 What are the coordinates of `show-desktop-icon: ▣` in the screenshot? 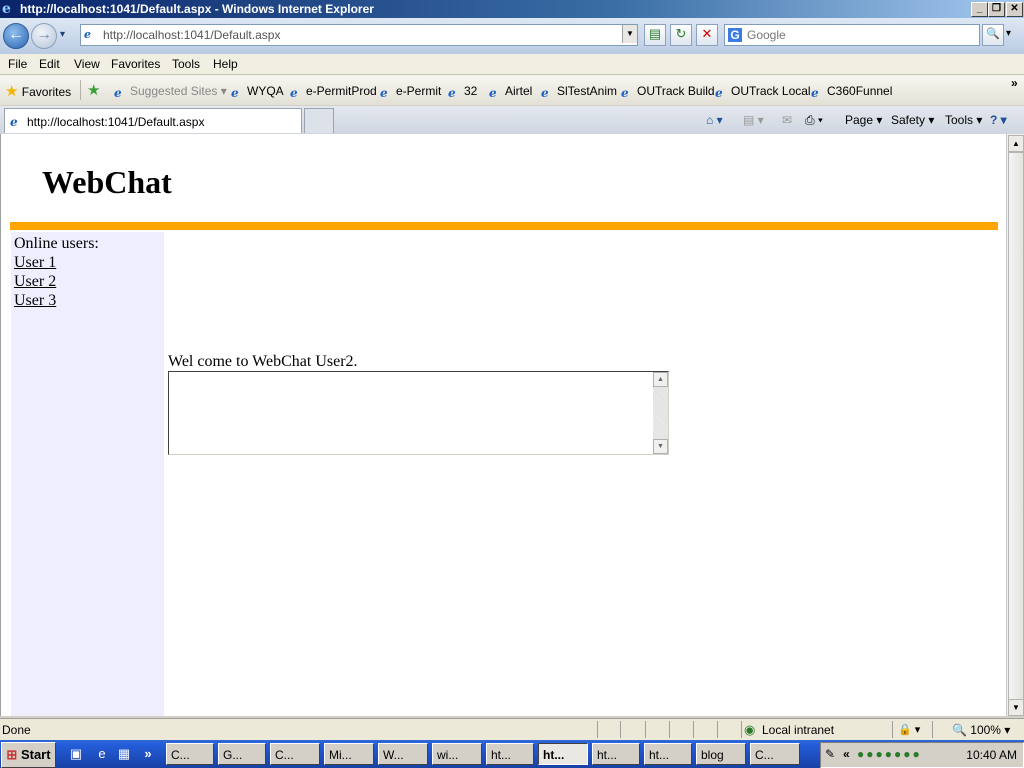 It's located at (76, 754).